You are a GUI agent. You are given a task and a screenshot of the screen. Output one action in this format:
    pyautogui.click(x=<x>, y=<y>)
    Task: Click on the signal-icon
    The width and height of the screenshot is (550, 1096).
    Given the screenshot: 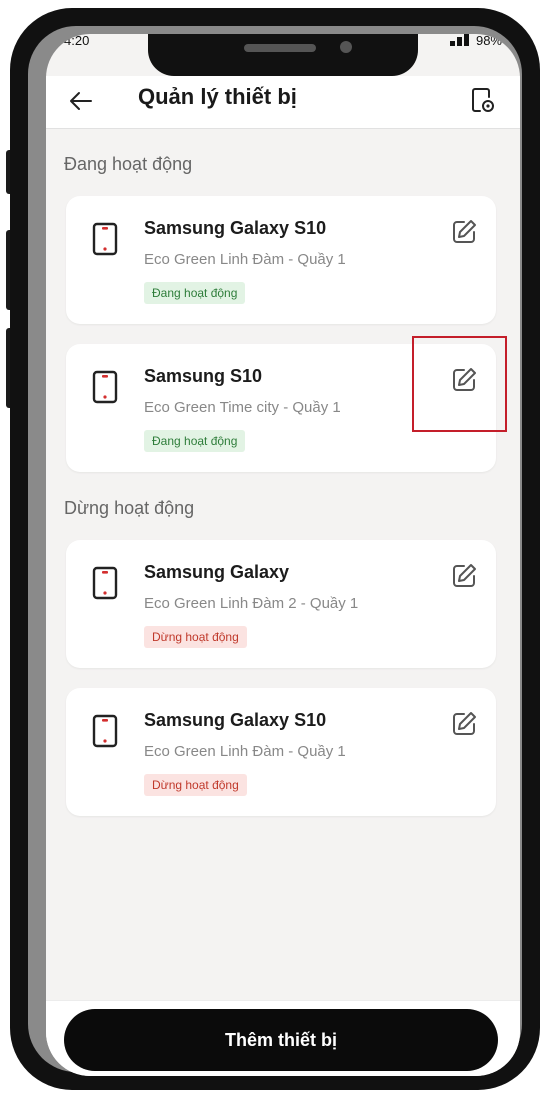 What is the action you would take?
    pyautogui.click(x=459, y=40)
    